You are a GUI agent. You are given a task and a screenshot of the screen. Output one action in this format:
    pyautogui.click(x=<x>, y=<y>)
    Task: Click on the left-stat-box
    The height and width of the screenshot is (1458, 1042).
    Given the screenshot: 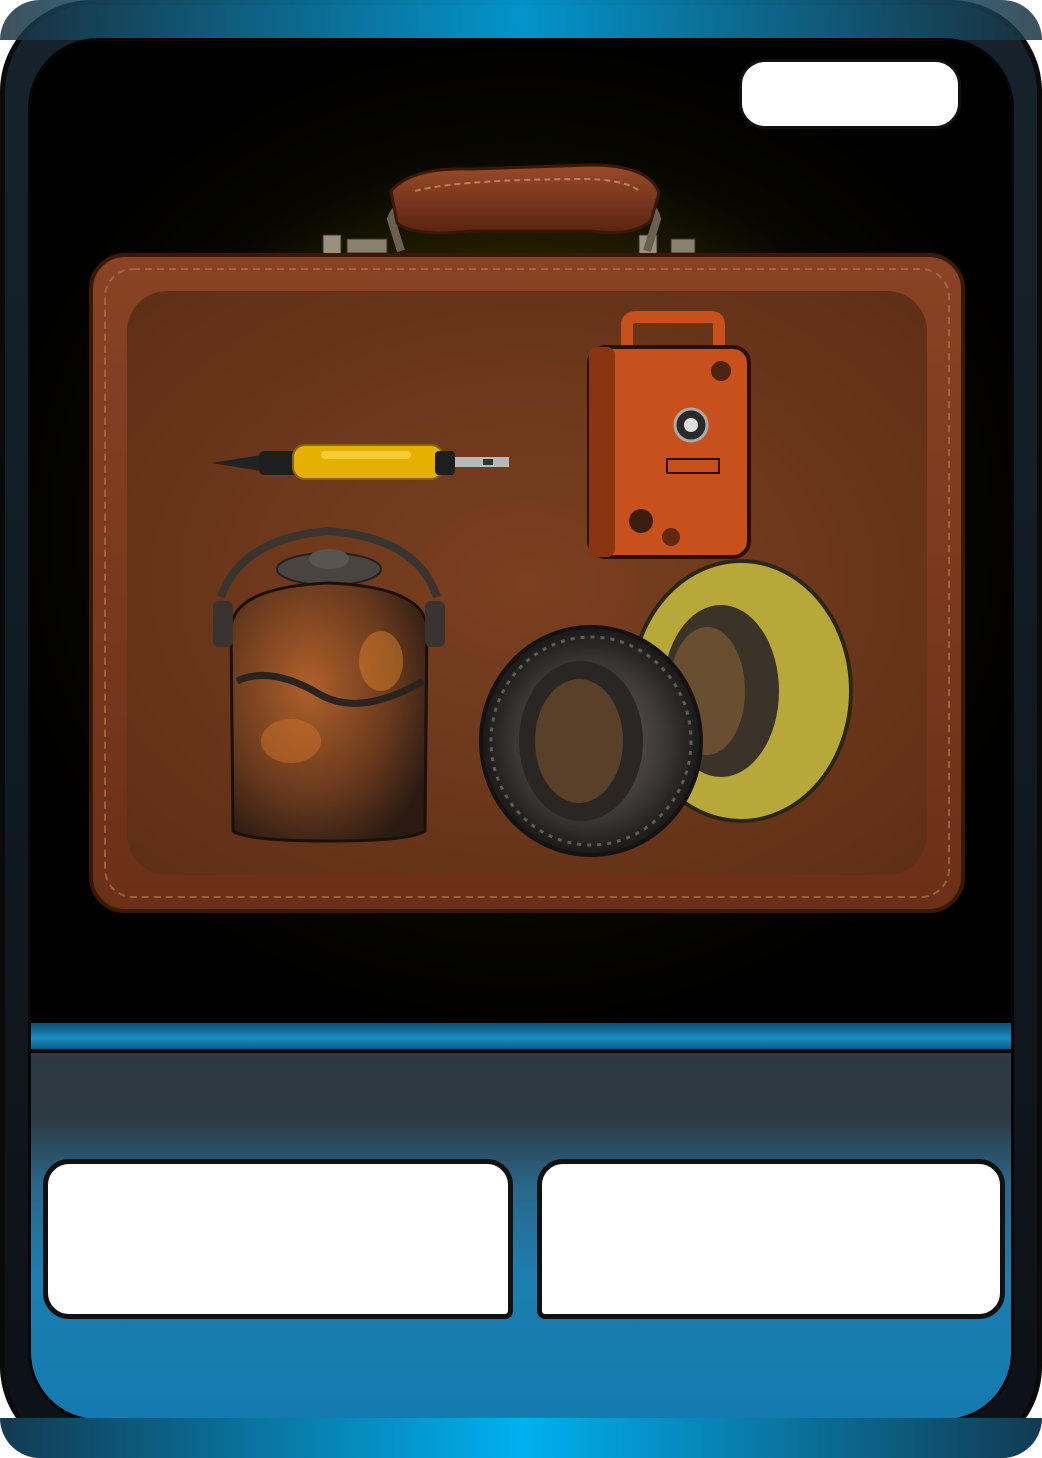 What is the action you would take?
    pyautogui.click(x=278, y=1239)
    